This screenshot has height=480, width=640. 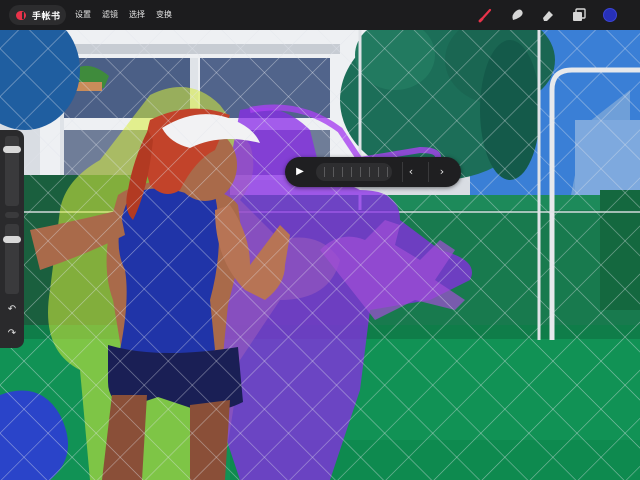 What do you see at coordinates (12, 310) in the screenshot?
I see `undo-button: ↶` at bounding box center [12, 310].